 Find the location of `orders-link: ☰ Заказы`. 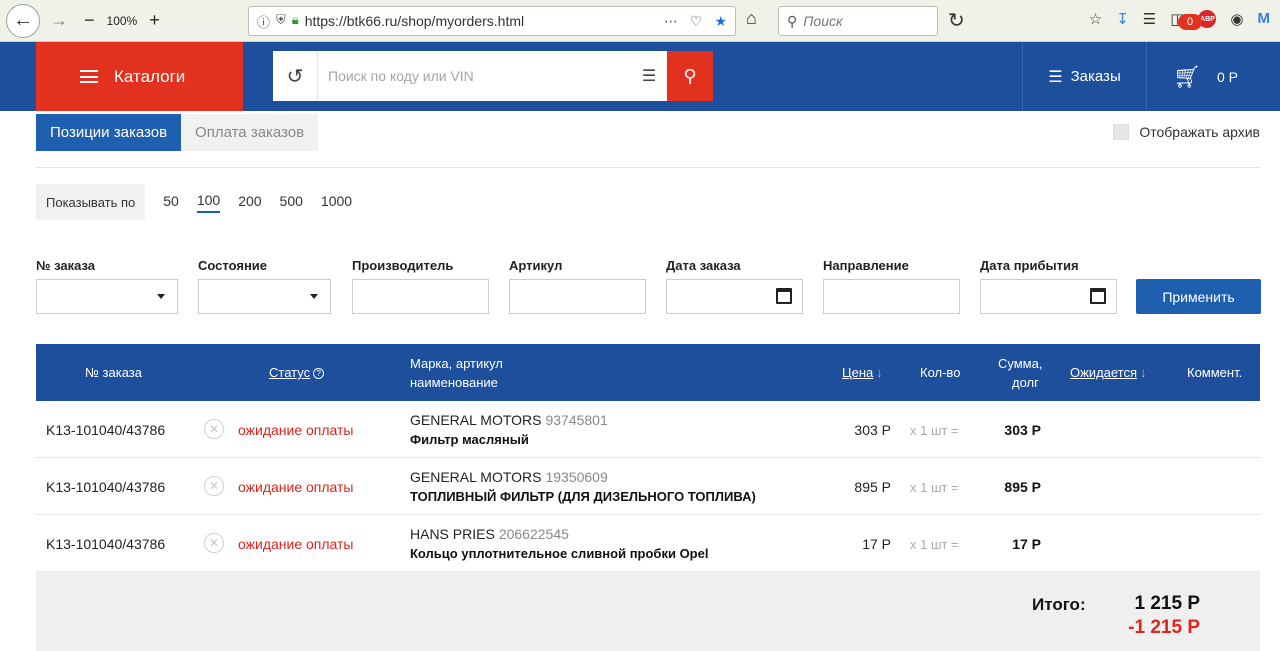

orders-link: ☰ Заказы is located at coordinates (1084, 76).